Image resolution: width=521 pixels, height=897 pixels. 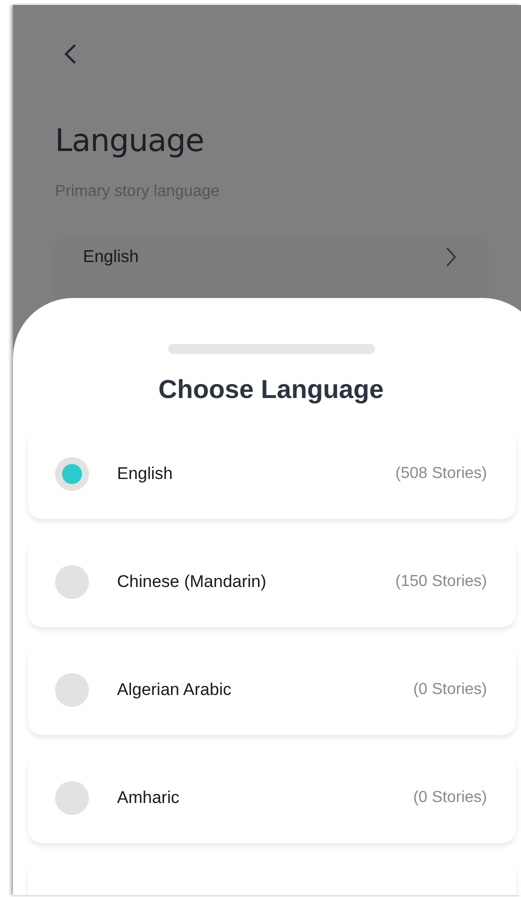 What do you see at coordinates (272, 582) in the screenshot?
I see `language-option: Chinese (Mandarin) (150 Stories)` at bounding box center [272, 582].